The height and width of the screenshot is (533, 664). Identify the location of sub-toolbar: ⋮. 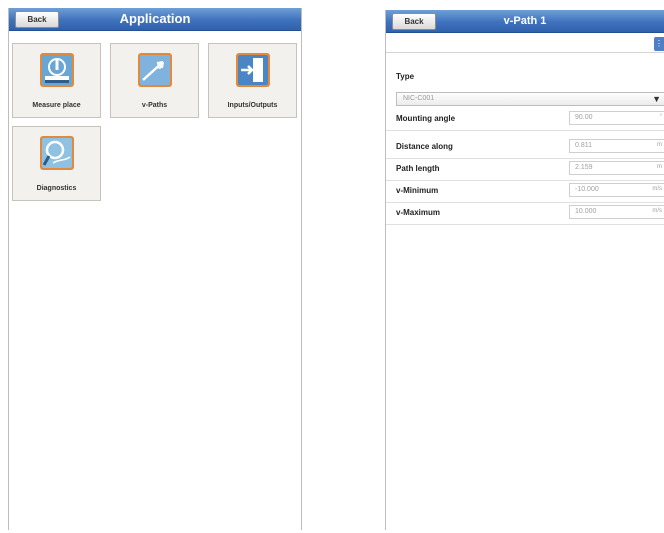
(525, 43).